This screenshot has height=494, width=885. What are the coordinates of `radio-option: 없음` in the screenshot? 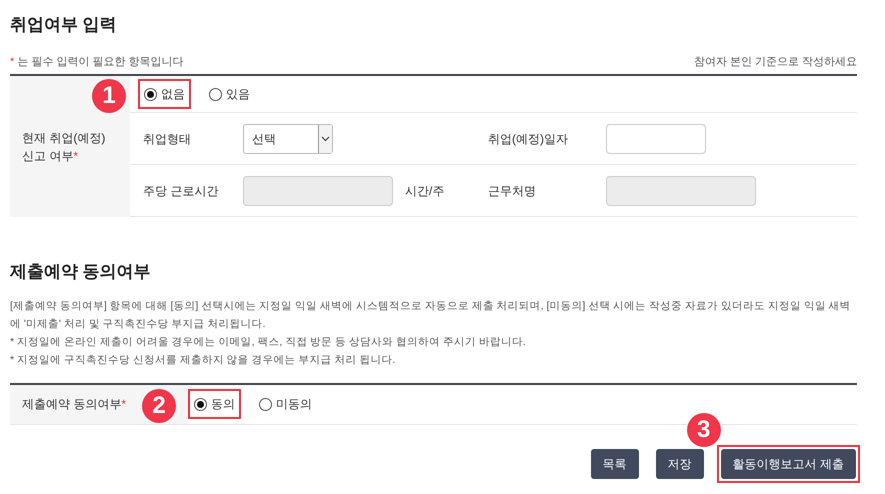 It's located at (164, 94).